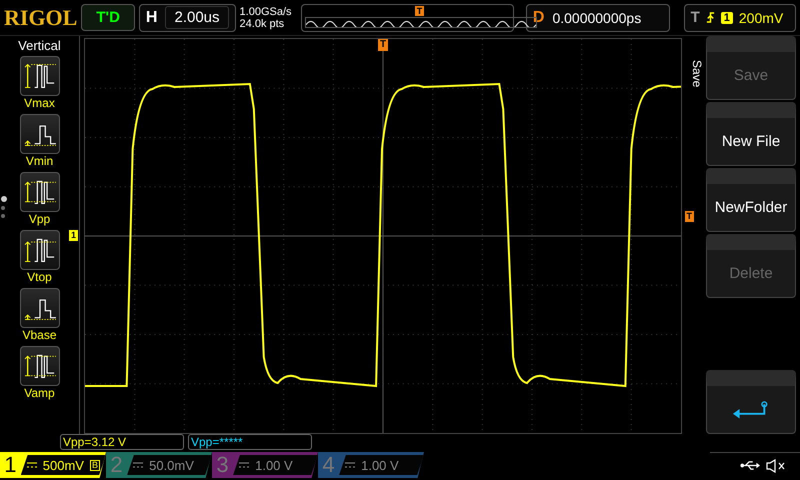 This screenshot has width=800, height=480. Describe the element at coordinates (750, 465) in the screenshot. I see `usb-icon` at that location.